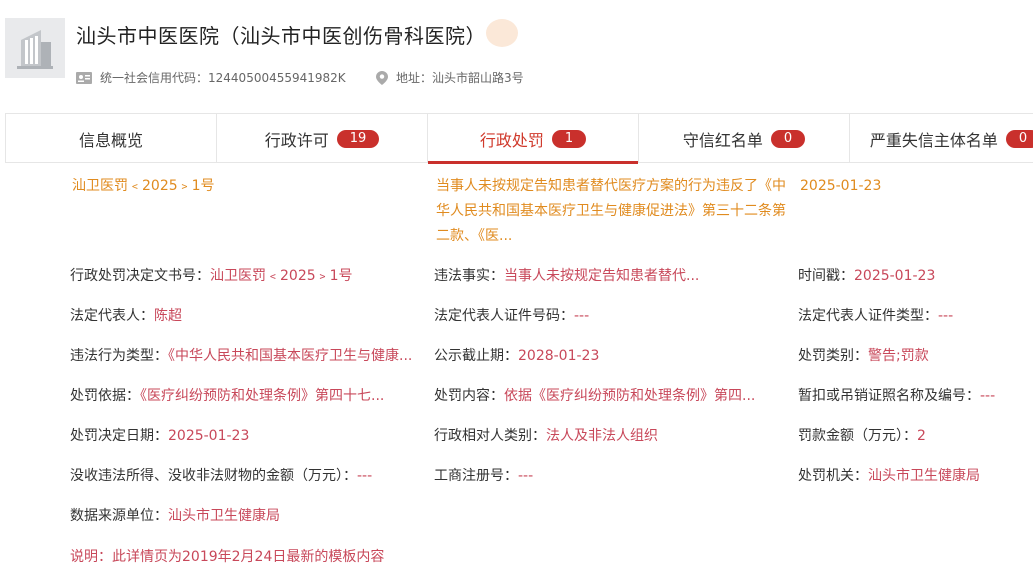  Describe the element at coordinates (84, 77) in the screenshot. I see `id-card-icon` at that location.